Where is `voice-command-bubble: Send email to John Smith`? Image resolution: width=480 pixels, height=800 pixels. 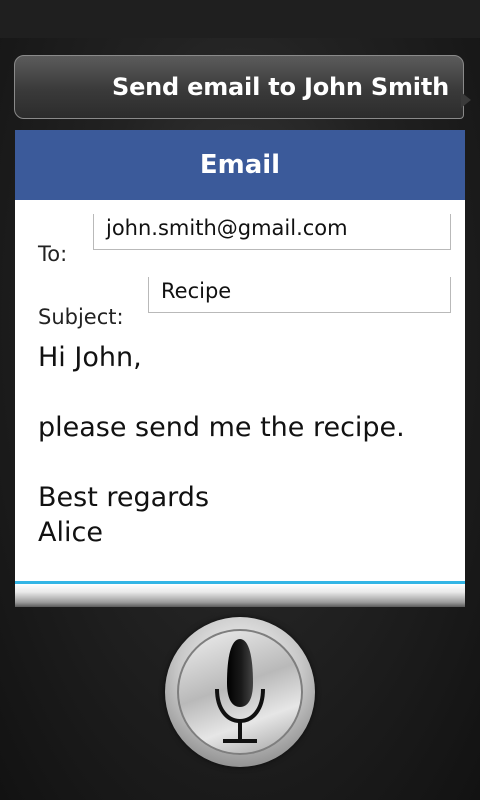 voice-command-bubble: Send email to John Smith is located at coordinates (242, 87).